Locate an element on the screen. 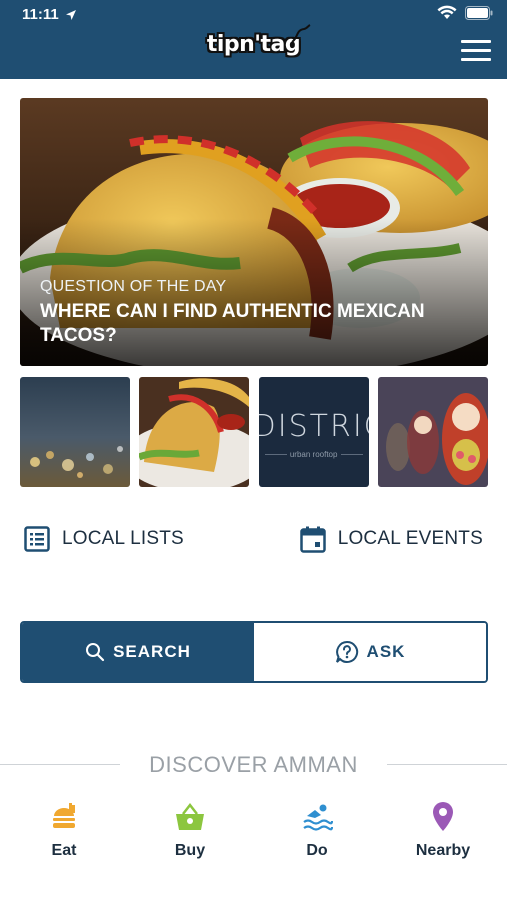  discover-categories: Eat Buy Do Nearby is located at coordinates (253, 835).